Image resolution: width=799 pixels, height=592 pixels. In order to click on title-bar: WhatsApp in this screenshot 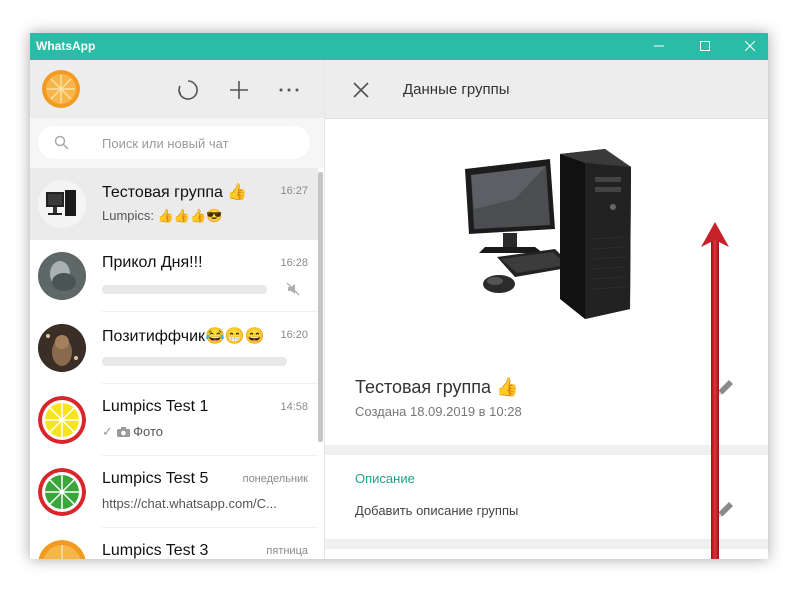, I will do `click(399, 46)`.